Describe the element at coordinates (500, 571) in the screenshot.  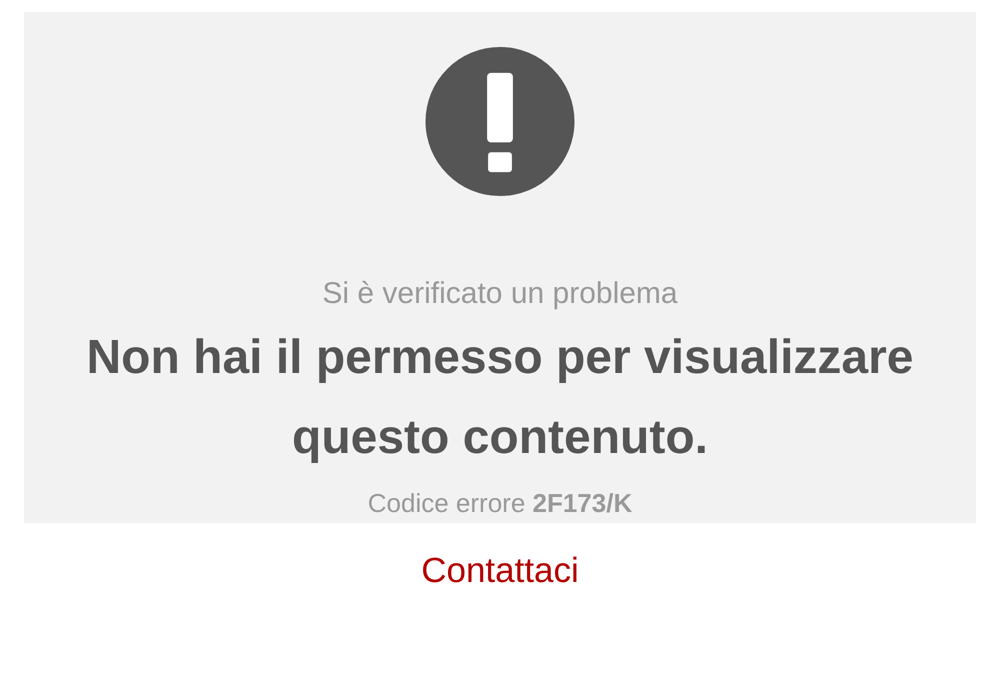
I see `contact-link: Contattaci` at that location.